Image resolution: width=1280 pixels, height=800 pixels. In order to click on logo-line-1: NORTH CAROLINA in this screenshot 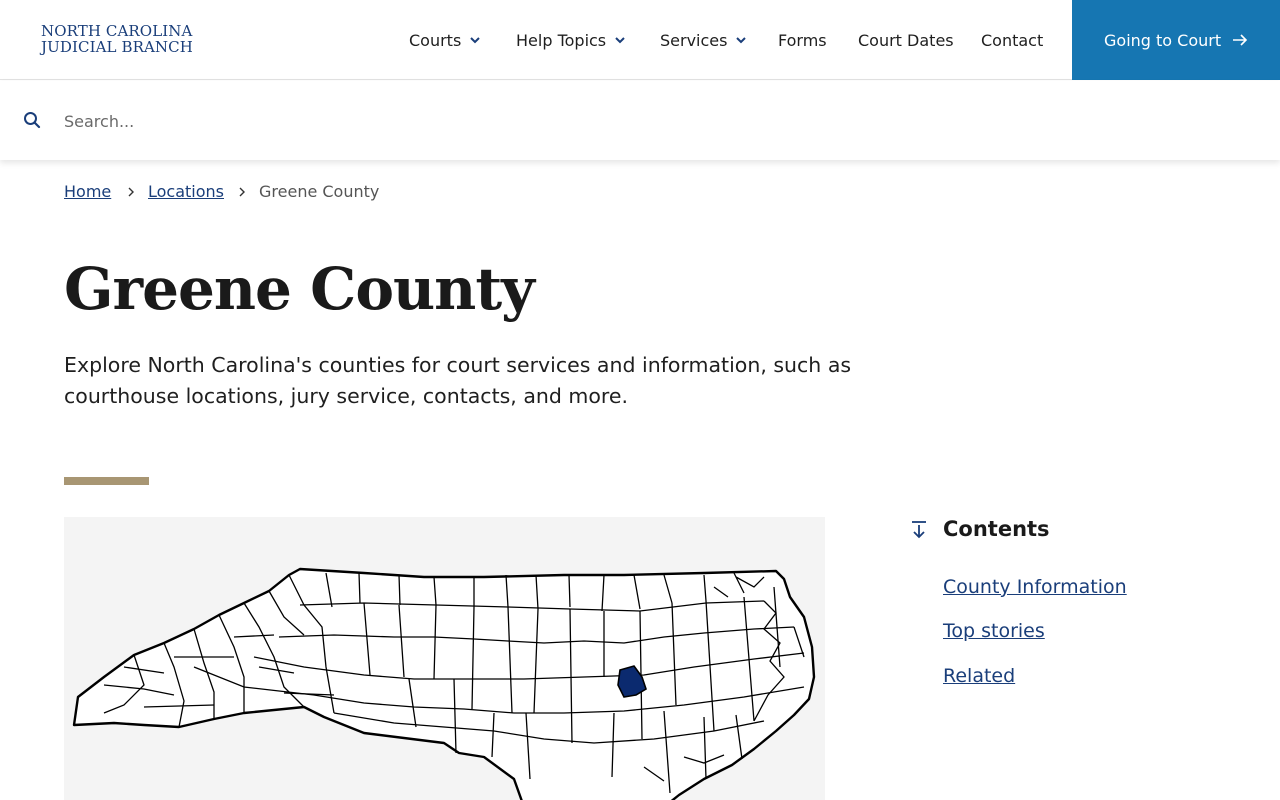, I will do `click(117, 31)`.